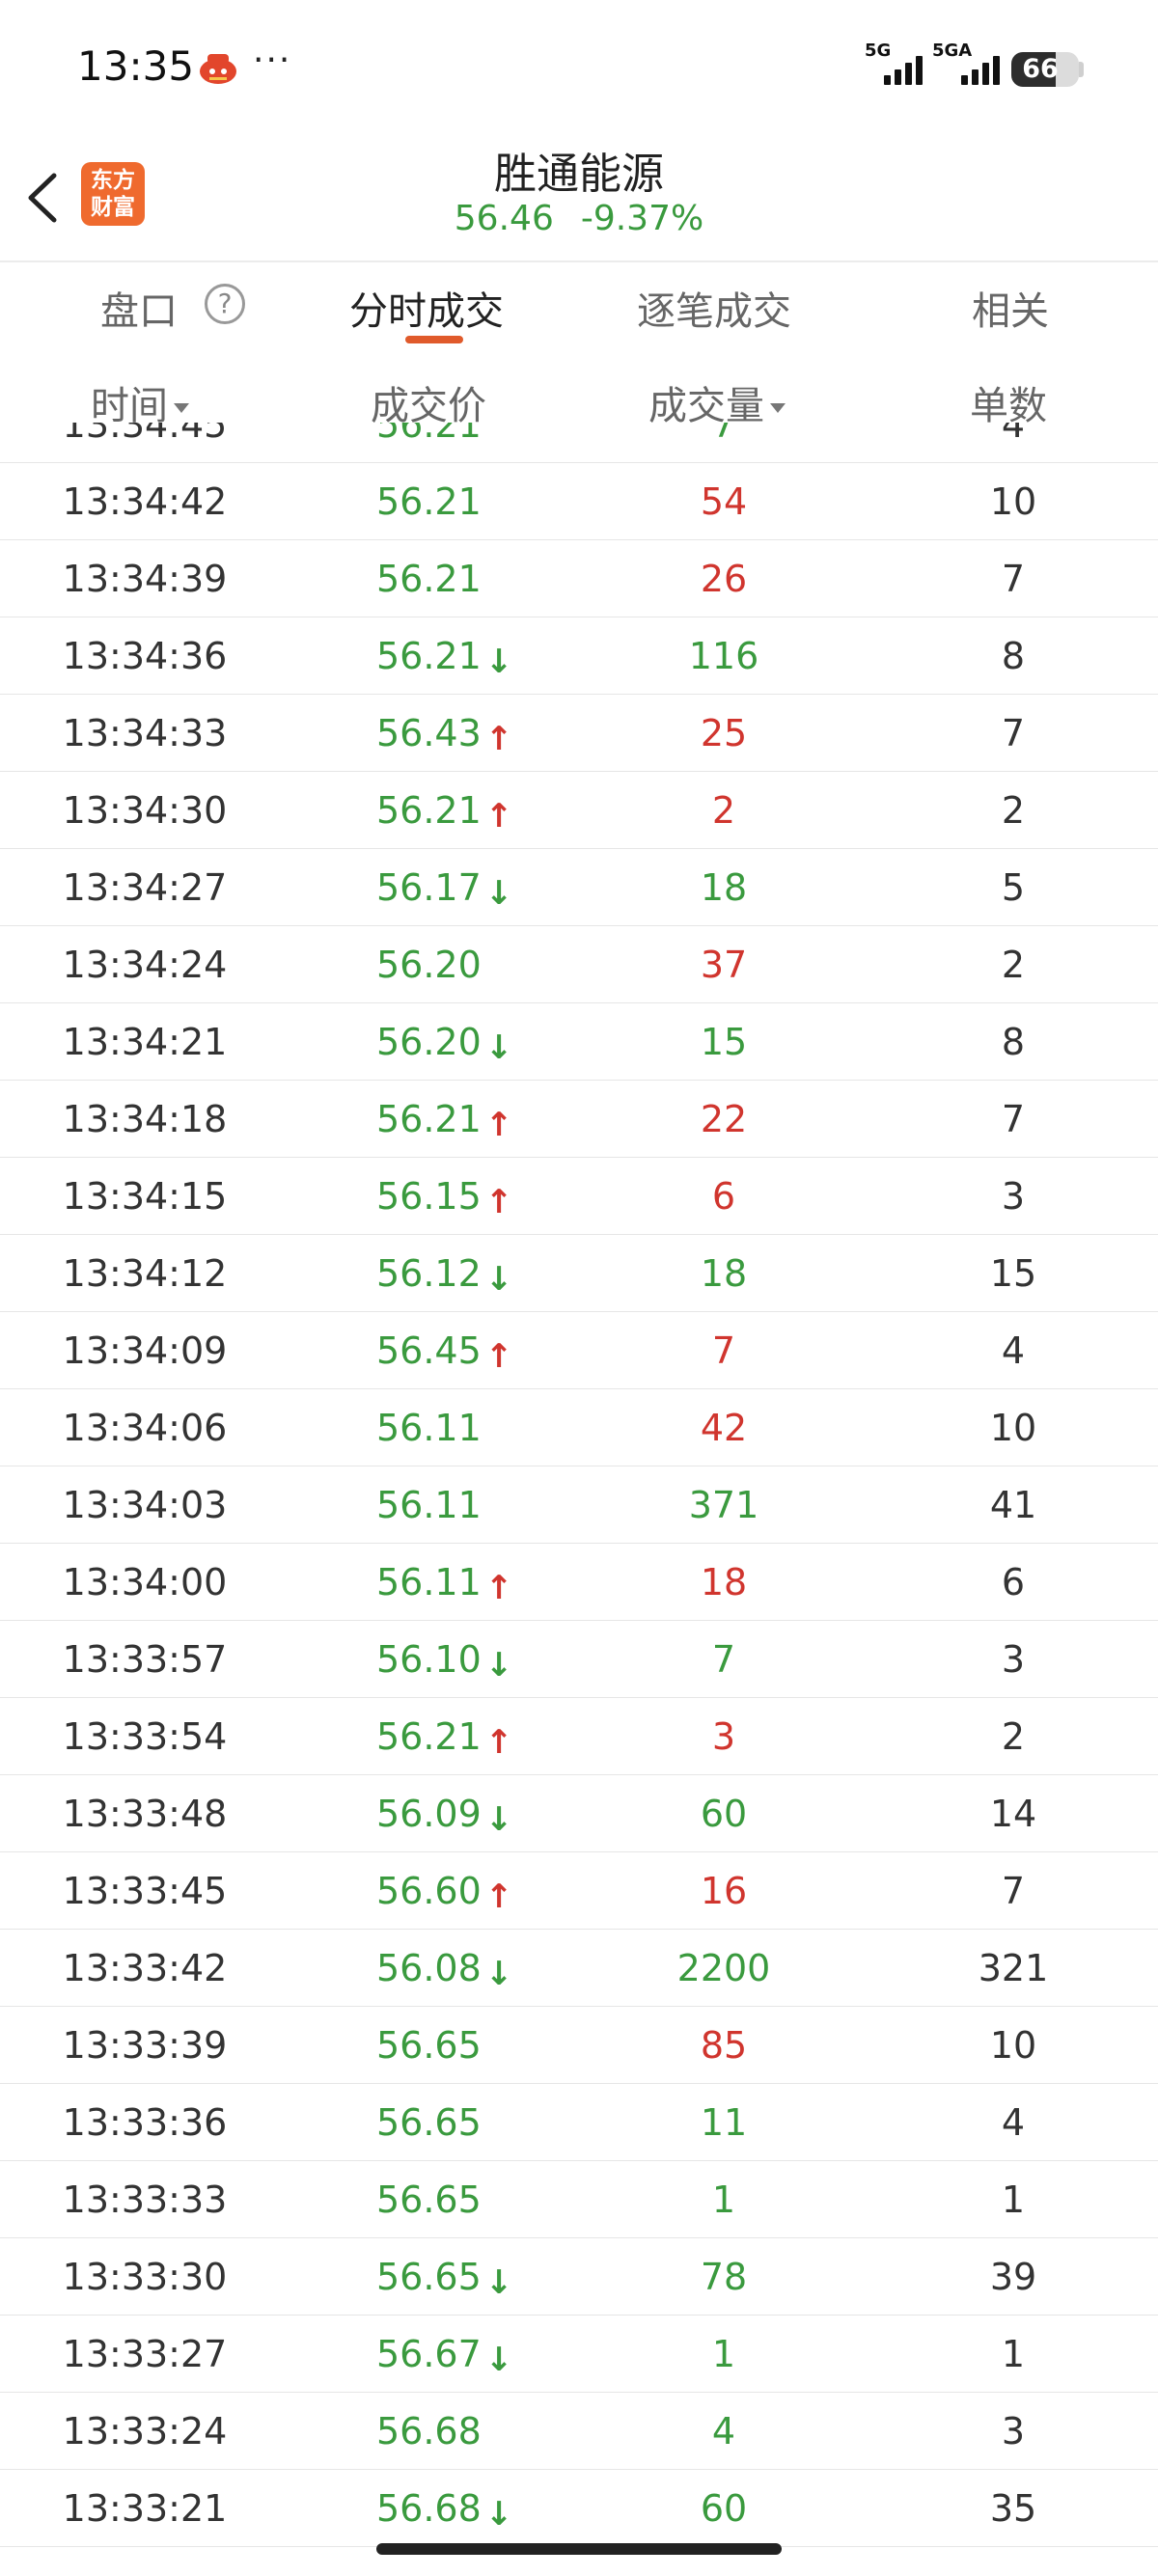 This screenshot has height=2576, width=1158. I want to click on trade-volume: 6, so click(723, 1197).